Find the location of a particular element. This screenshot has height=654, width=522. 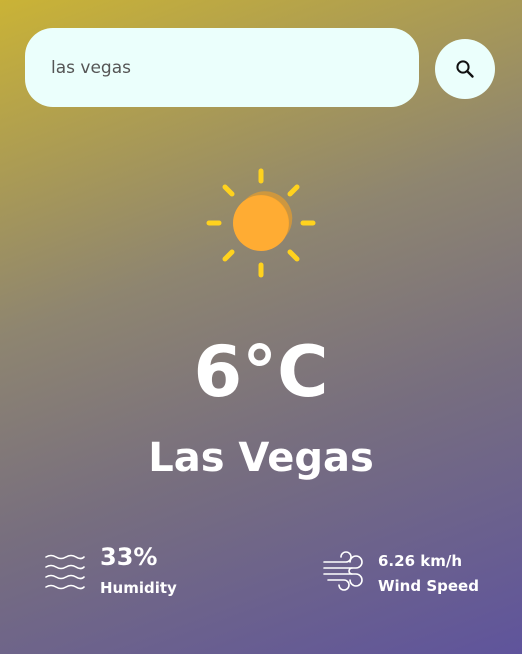

wind-detail: 6.26 km/h Wind Speed is located at coordinates (400, 569).